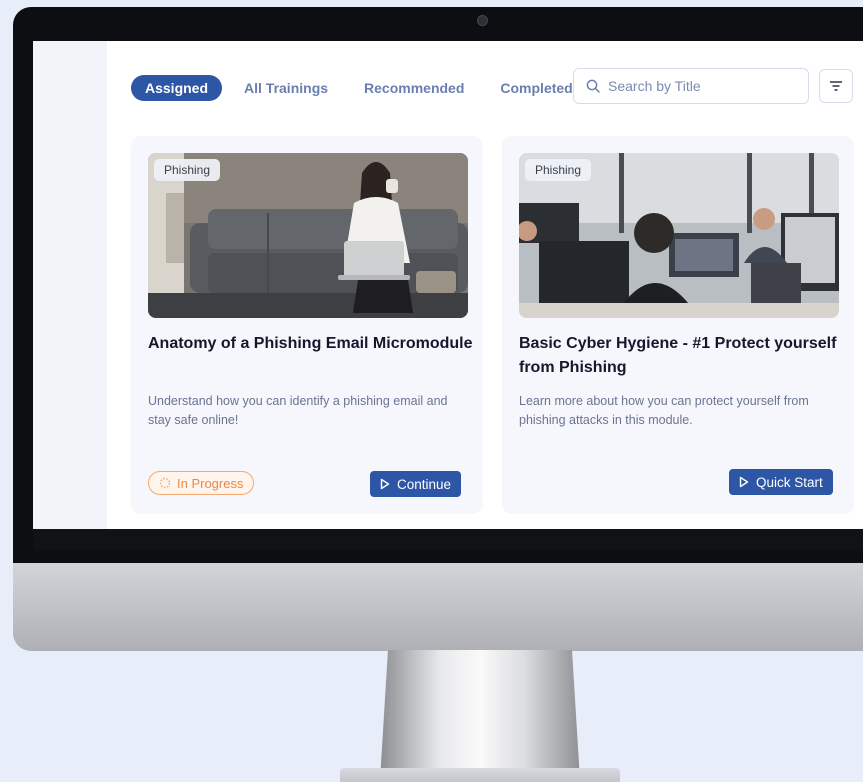  Describe the element at coordinates (593, 86) in the screenshot. I see `search-icon` at that location.